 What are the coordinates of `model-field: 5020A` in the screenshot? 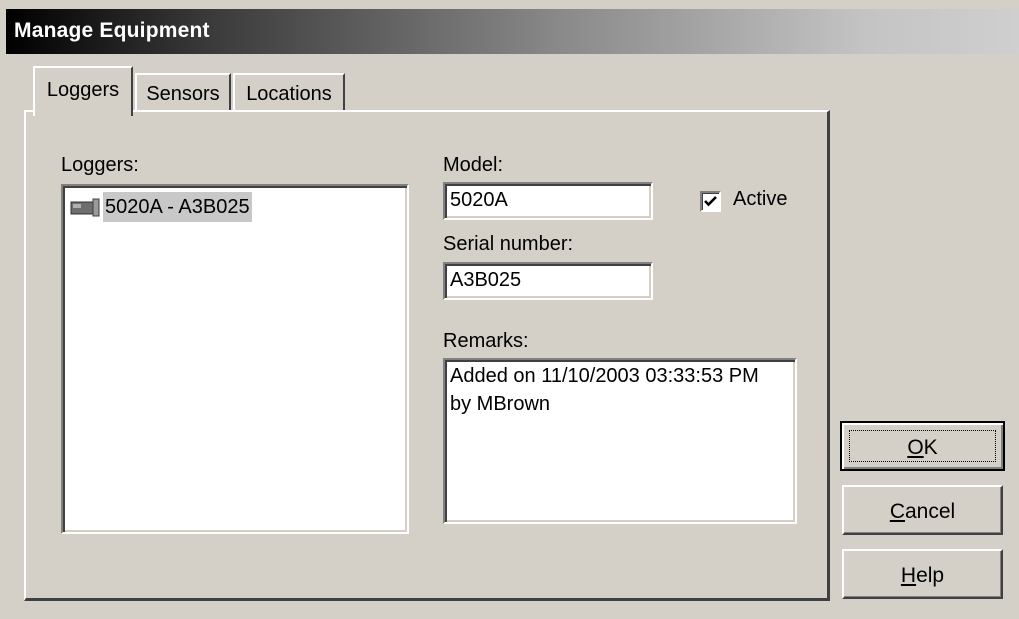 It's located at (548, 201).